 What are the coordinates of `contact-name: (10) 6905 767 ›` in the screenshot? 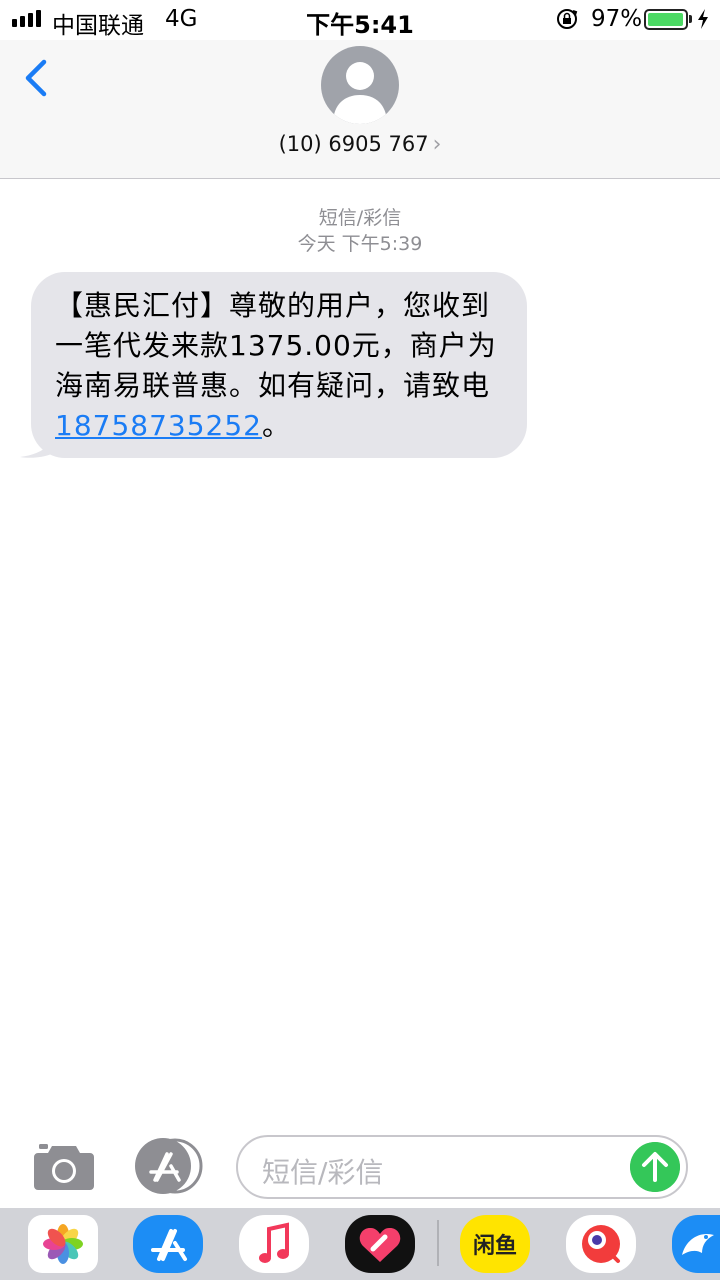 It's located at (360, 144).